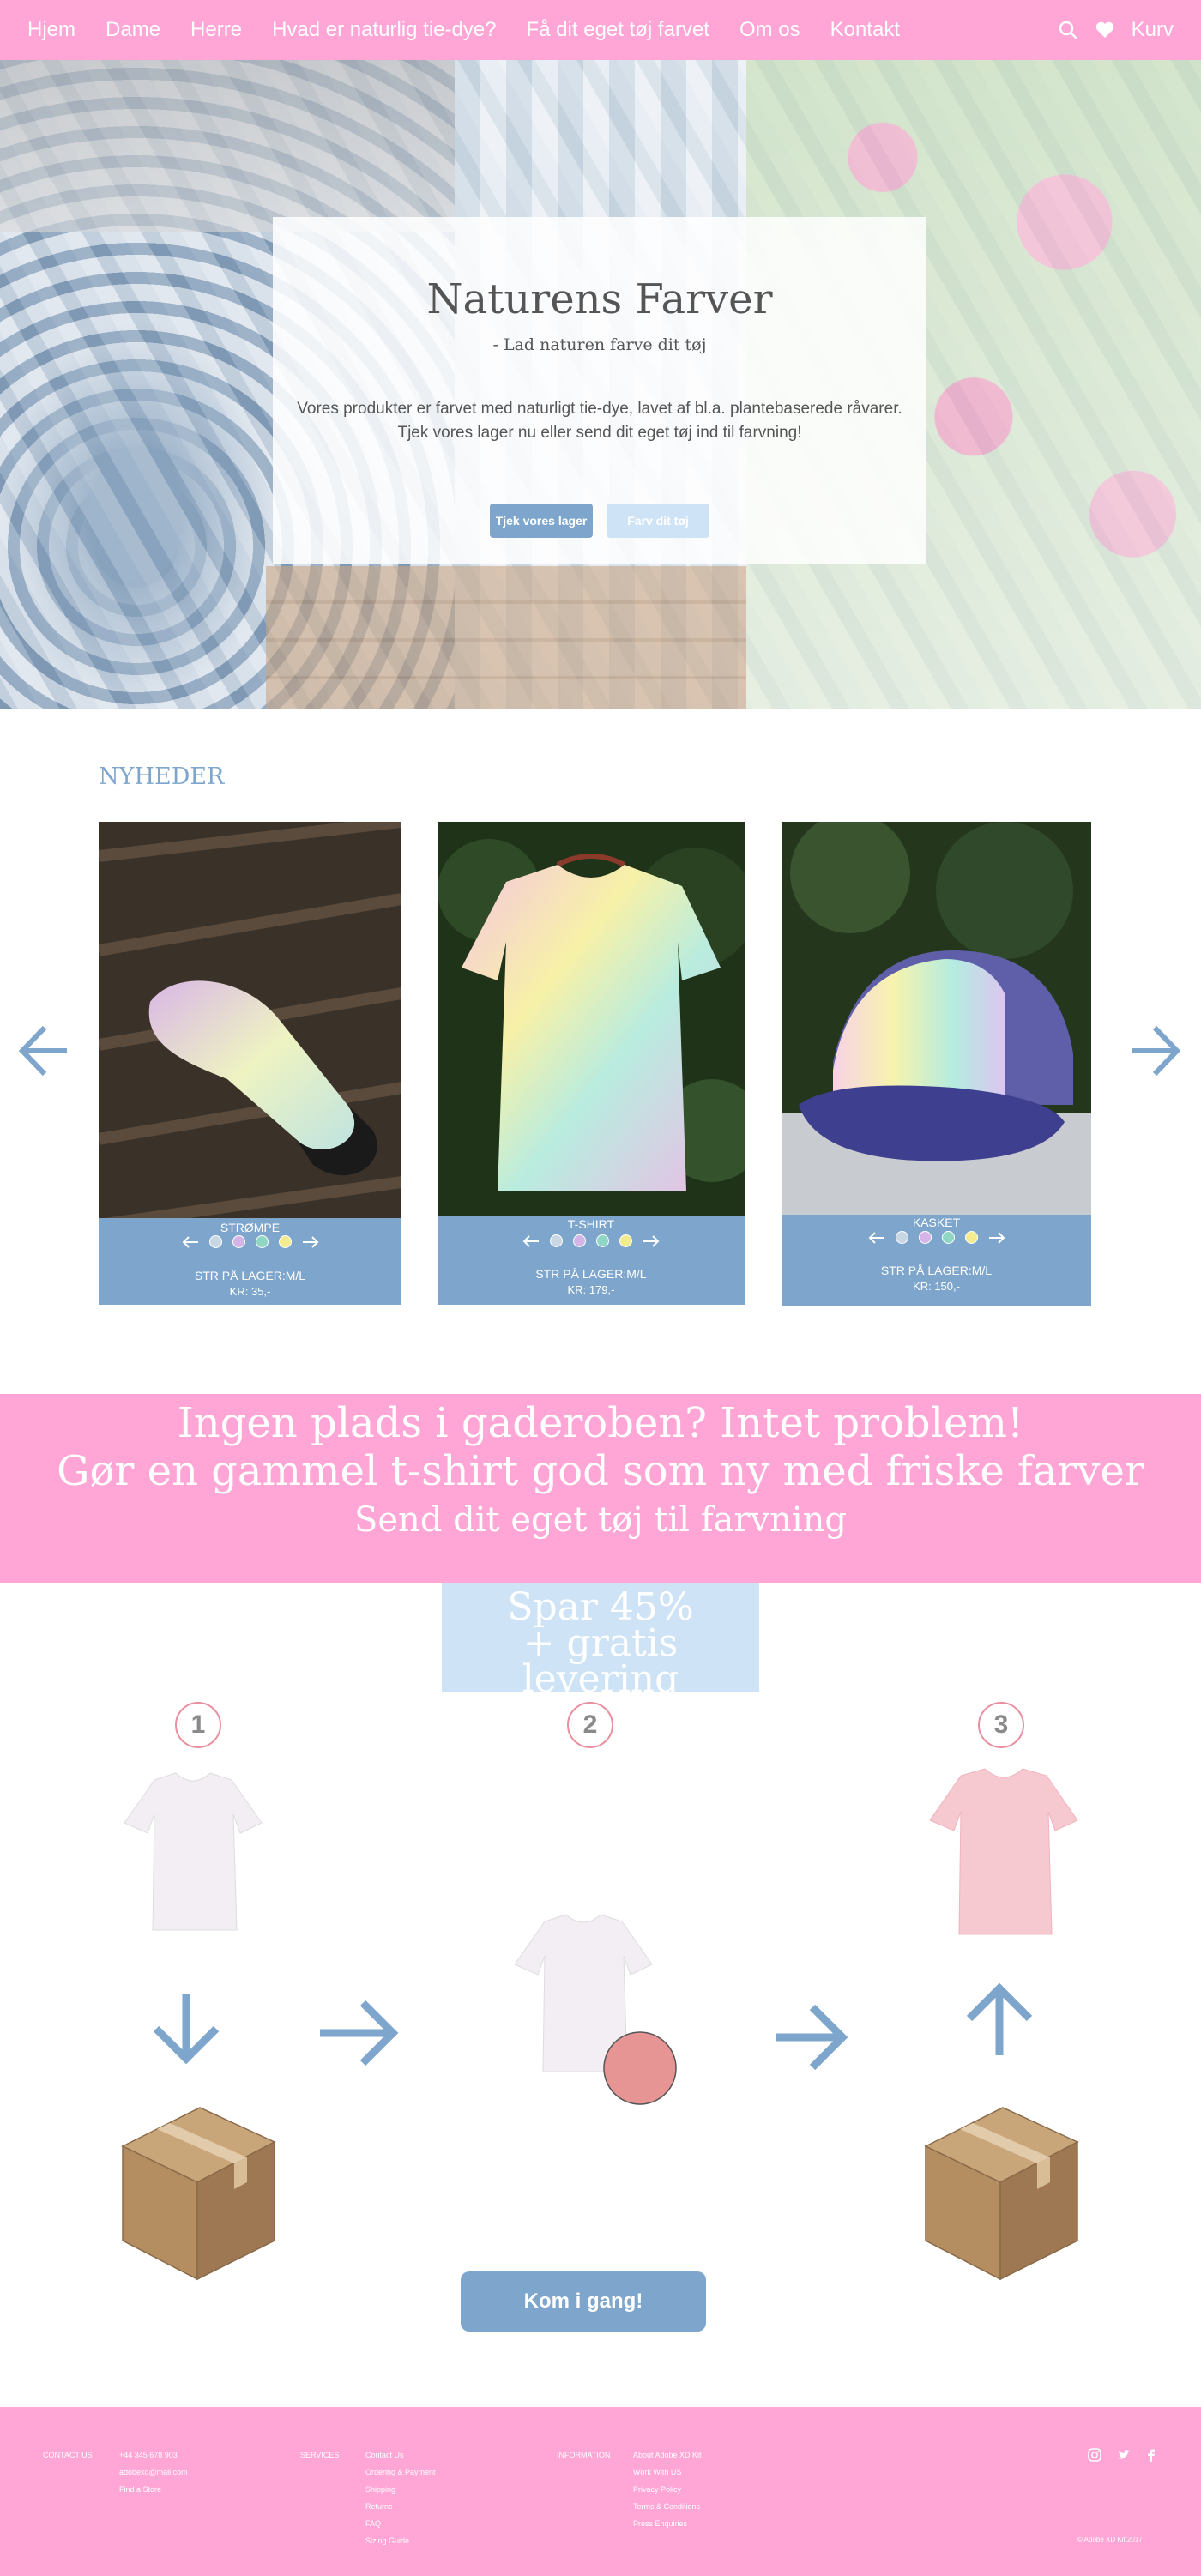 The image size is (1201, 2576). I want to click on footer-link: Terms & Conditions, so click(667, 2506).